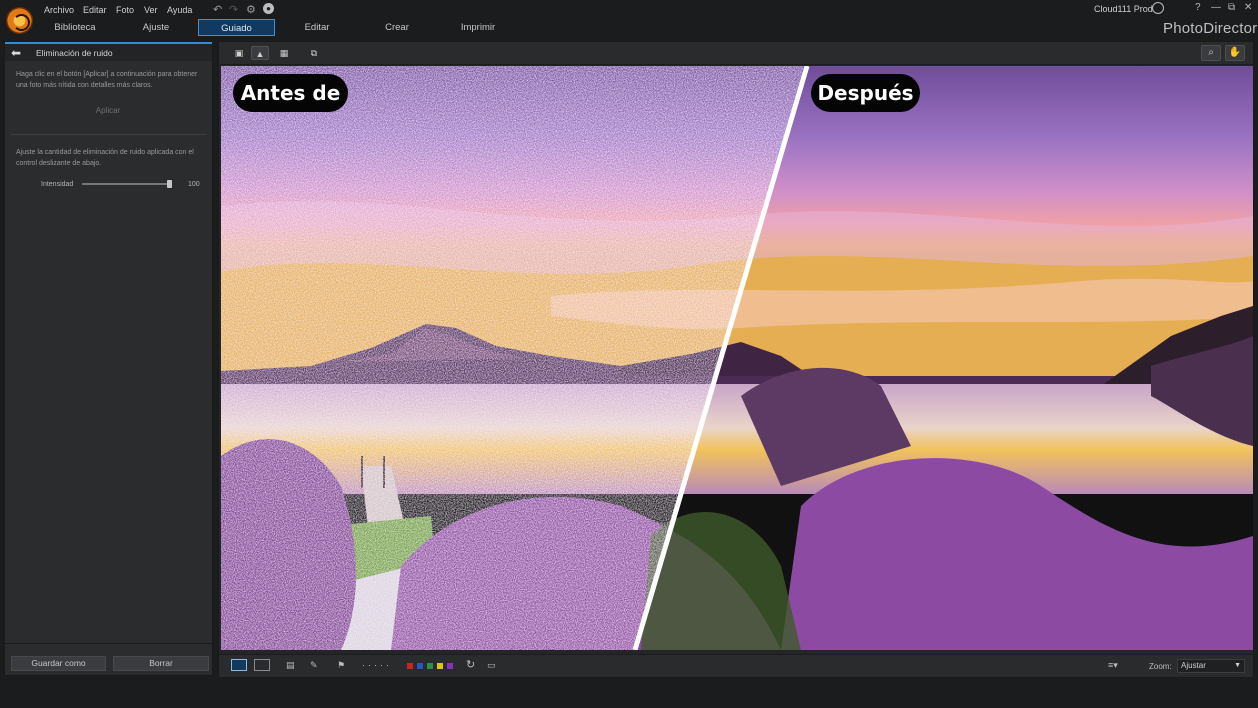  What do you see at coordinates (478, 27) in the screenshot?
I see `tab-imprimir: Imprimir` at bounding box center [478, 27].